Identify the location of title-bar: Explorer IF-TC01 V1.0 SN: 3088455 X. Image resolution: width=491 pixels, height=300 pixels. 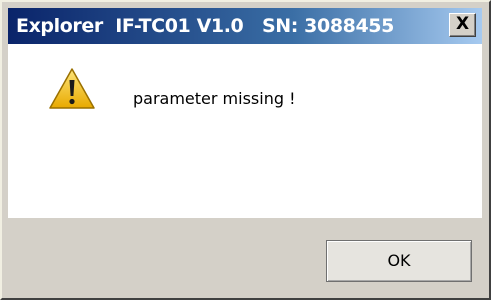
(245, 26).